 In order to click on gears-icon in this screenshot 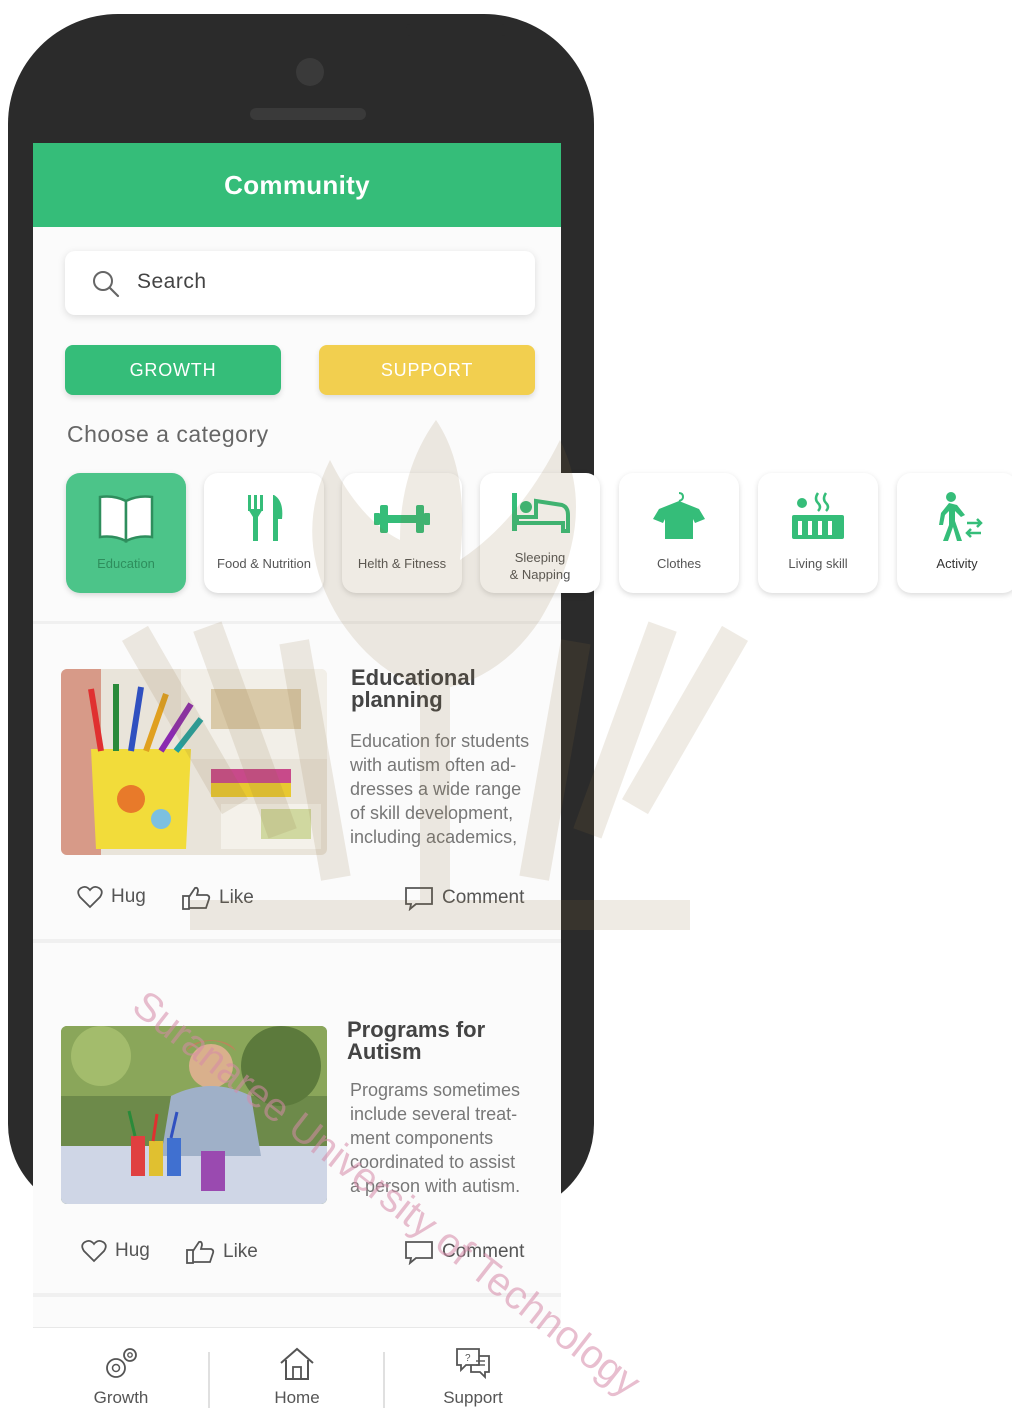, I will do `click(121, 1363)`.